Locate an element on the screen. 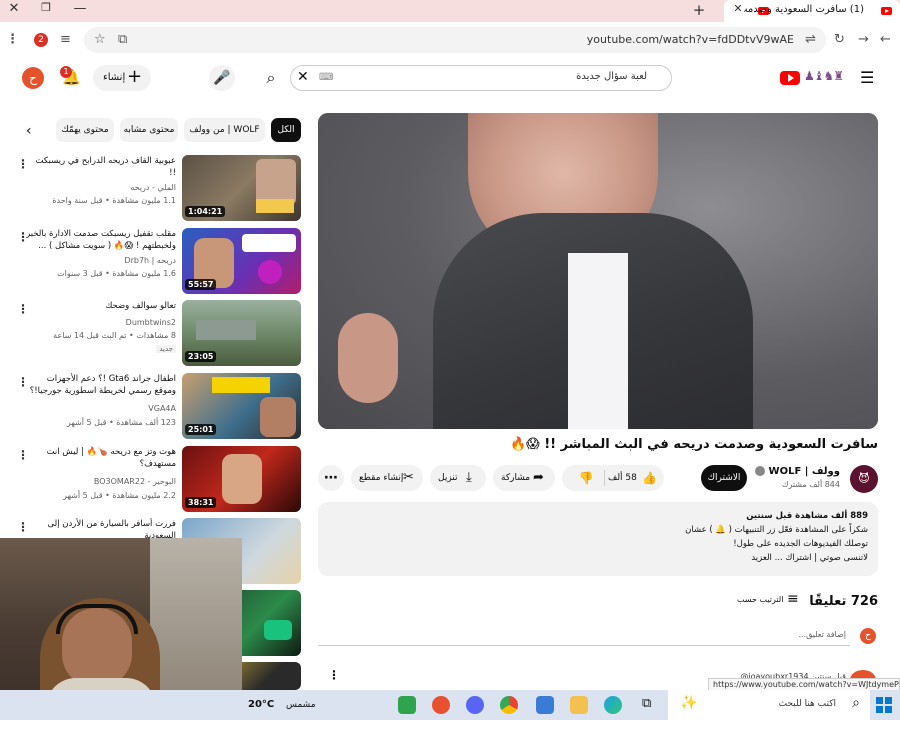  store-icon is located at coordinates (545, 705).